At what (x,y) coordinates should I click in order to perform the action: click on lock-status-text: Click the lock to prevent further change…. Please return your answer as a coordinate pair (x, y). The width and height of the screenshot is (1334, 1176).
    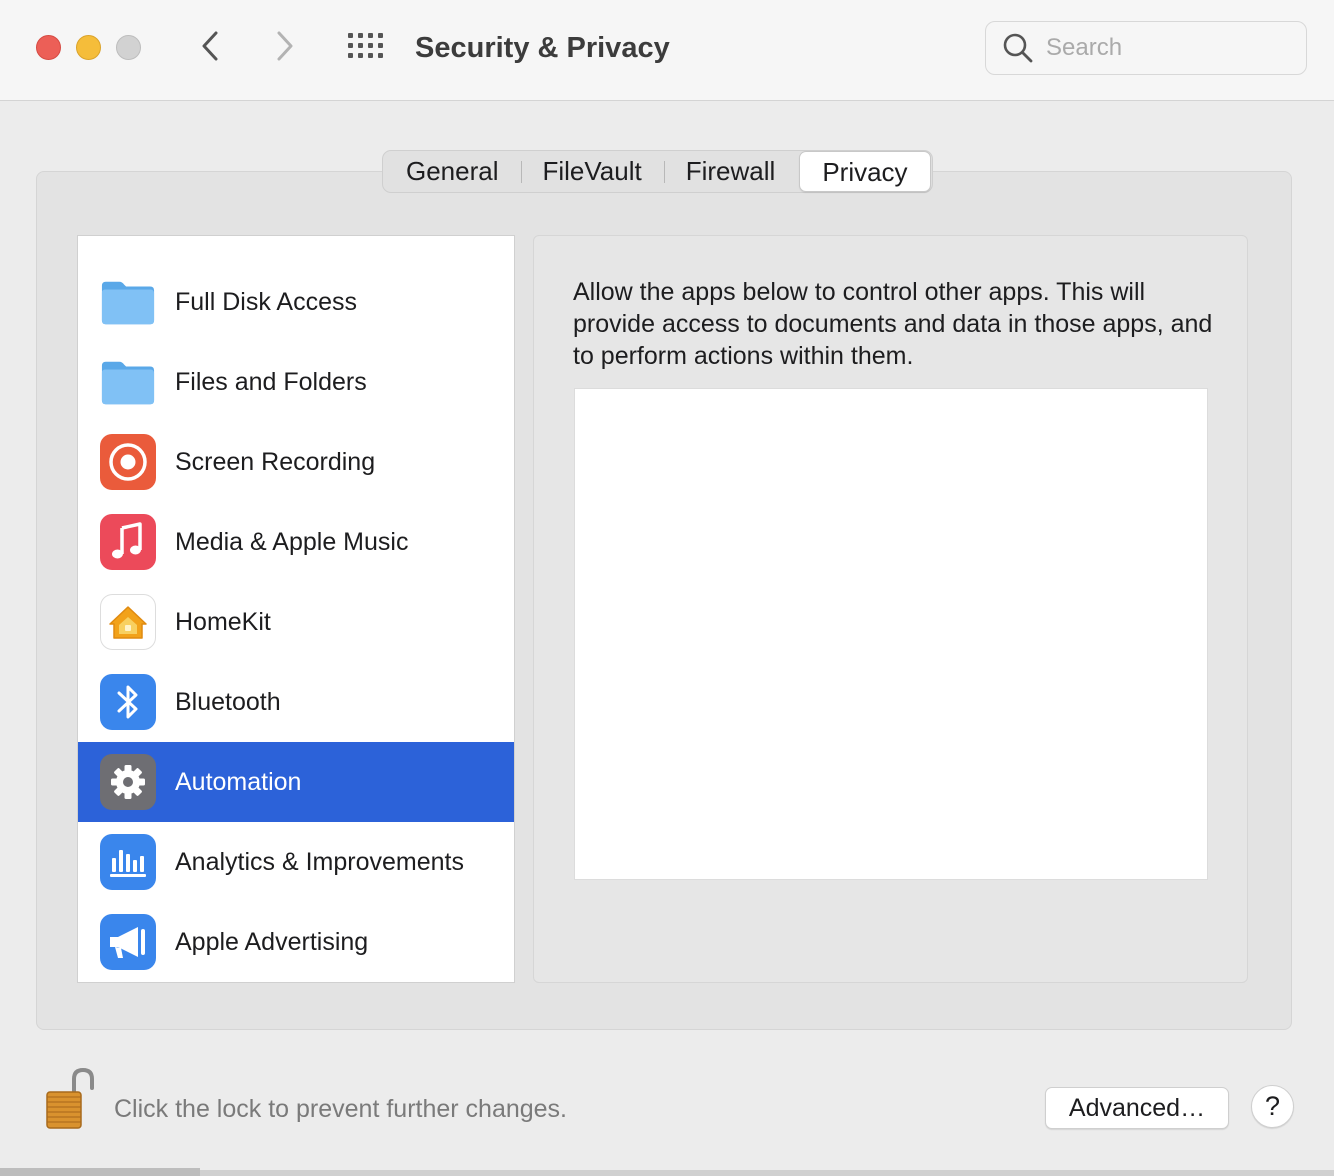
    Looking at the image, I should click on (341, 1109).